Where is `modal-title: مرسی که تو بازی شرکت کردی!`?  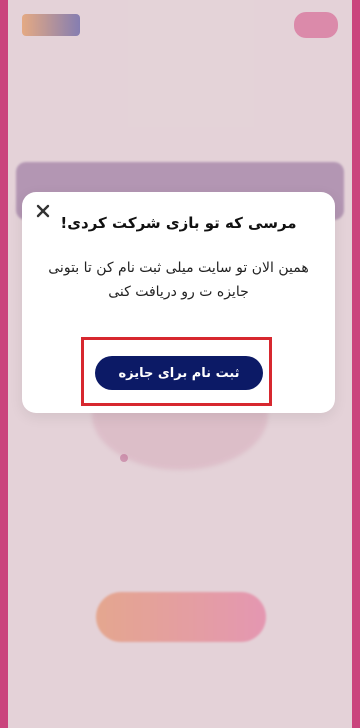
modal-title: مرسی که تو بازی شرکت کردی! is located at coordinates (178, 223).